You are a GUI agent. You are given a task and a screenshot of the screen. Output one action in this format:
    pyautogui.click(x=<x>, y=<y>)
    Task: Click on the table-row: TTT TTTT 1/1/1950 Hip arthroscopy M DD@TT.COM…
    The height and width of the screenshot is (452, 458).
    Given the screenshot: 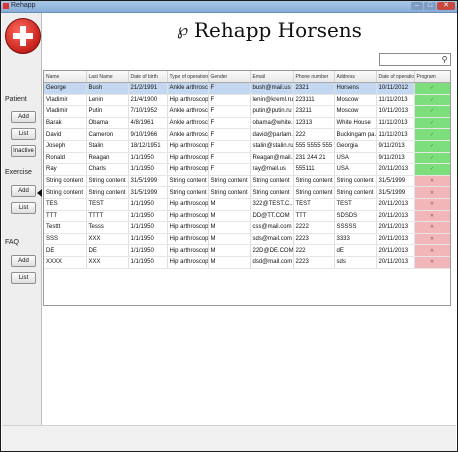 What is the action you would take?
    pyautogui.click(x=247, y=216)
    